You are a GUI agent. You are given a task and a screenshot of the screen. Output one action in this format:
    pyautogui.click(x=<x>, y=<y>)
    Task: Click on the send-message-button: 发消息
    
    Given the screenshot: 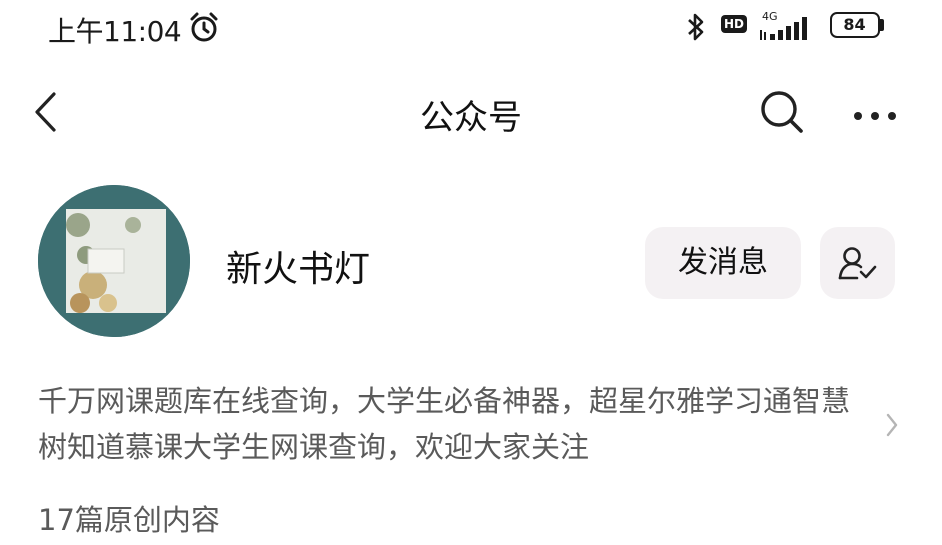 What is the action you would take?
    pyautogui.click(x=723, y=263)
    